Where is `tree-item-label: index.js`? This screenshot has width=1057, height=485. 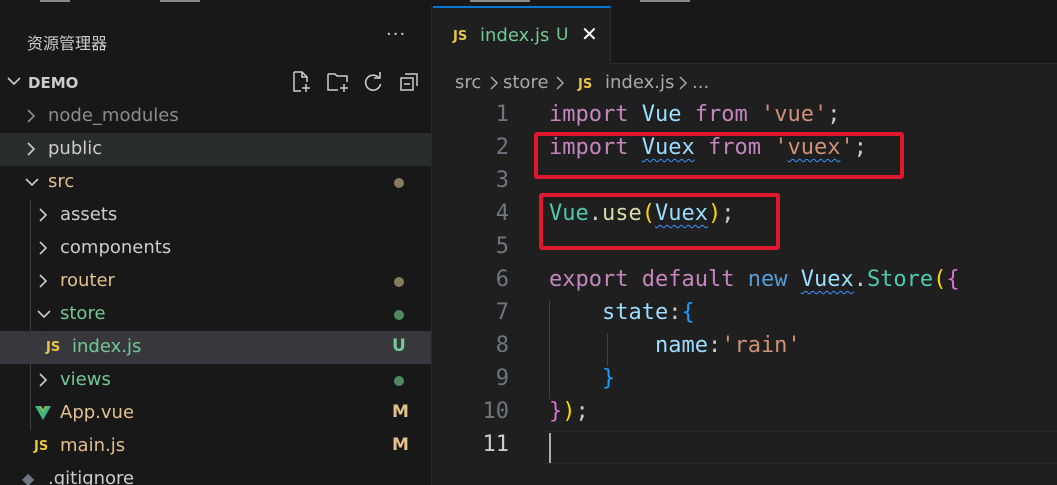
tree-item-label: index.js is located at coordinates (107, 346).